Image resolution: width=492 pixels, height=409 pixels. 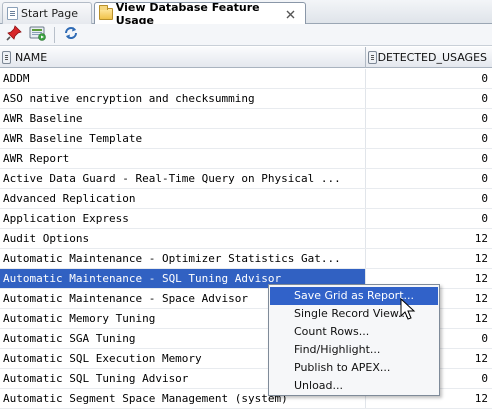 I want to click on cell-name: Advanced Replication, so click(x=183, y=198).